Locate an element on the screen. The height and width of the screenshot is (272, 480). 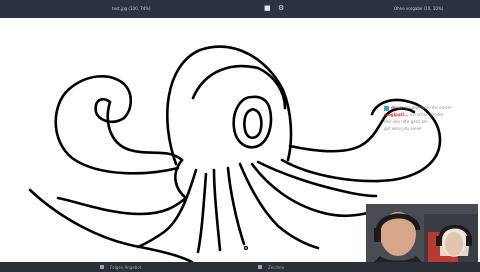
chat-username: do is located at coordinates (394, 107).